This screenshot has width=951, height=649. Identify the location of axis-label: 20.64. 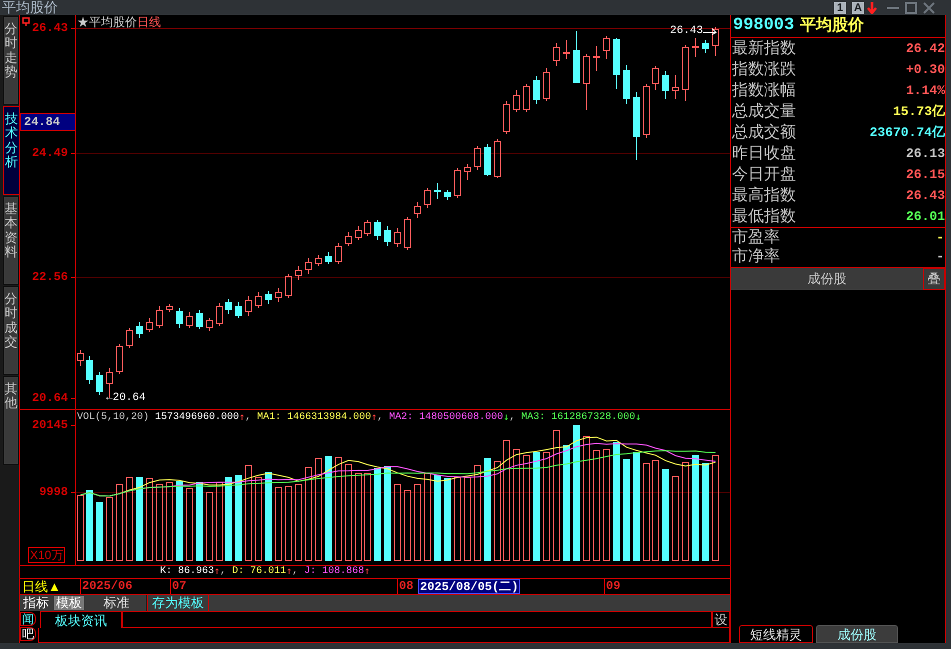
(50, 398).